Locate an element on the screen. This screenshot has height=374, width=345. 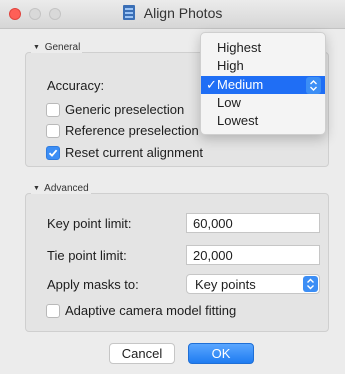
reference-preselection-label: Reference preselection is located at coordinates (132, 130).